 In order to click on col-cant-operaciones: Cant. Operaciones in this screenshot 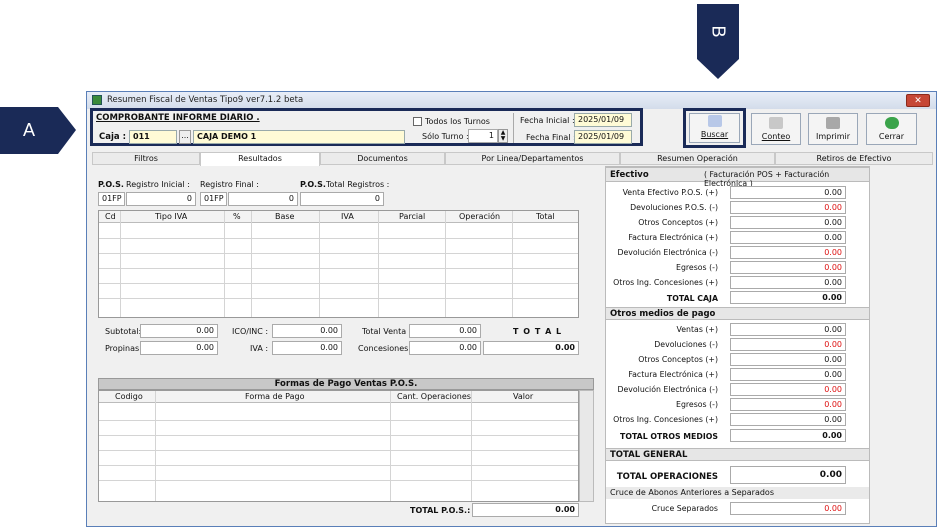, I will do `click(434, 396)`.